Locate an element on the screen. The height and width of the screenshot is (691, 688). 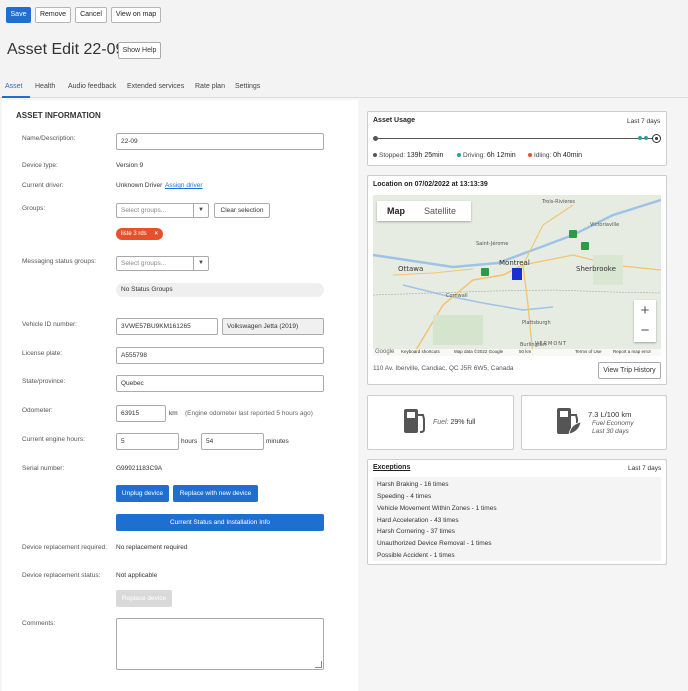
remove-button: Remove is located at coordinates (53, 15).